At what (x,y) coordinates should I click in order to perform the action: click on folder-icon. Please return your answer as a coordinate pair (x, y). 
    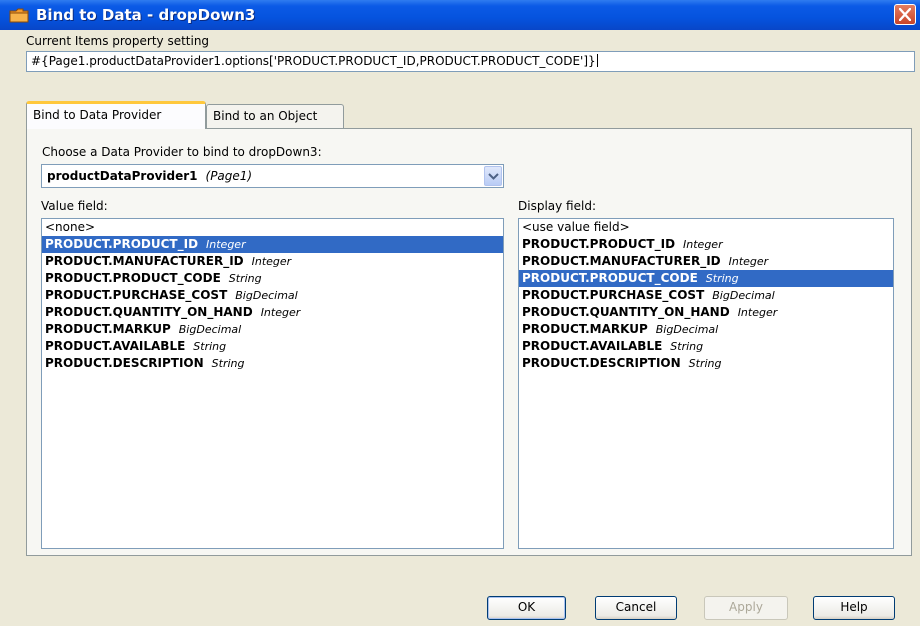
    Looking at the image, I should click on (19, 15).